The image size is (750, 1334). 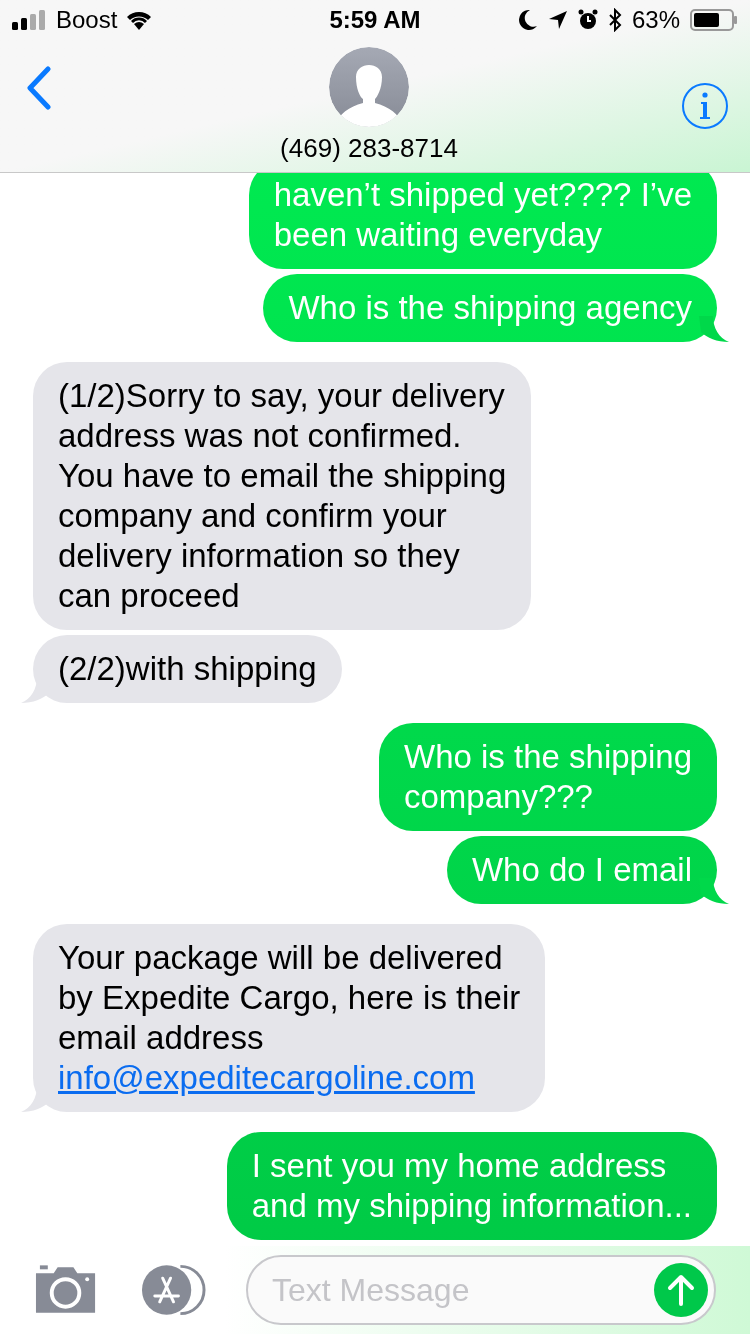 What do you see at coordinates (39, 88) in the screenshot?
I see `back-chevron-icon` at bounding box center [39, 88].